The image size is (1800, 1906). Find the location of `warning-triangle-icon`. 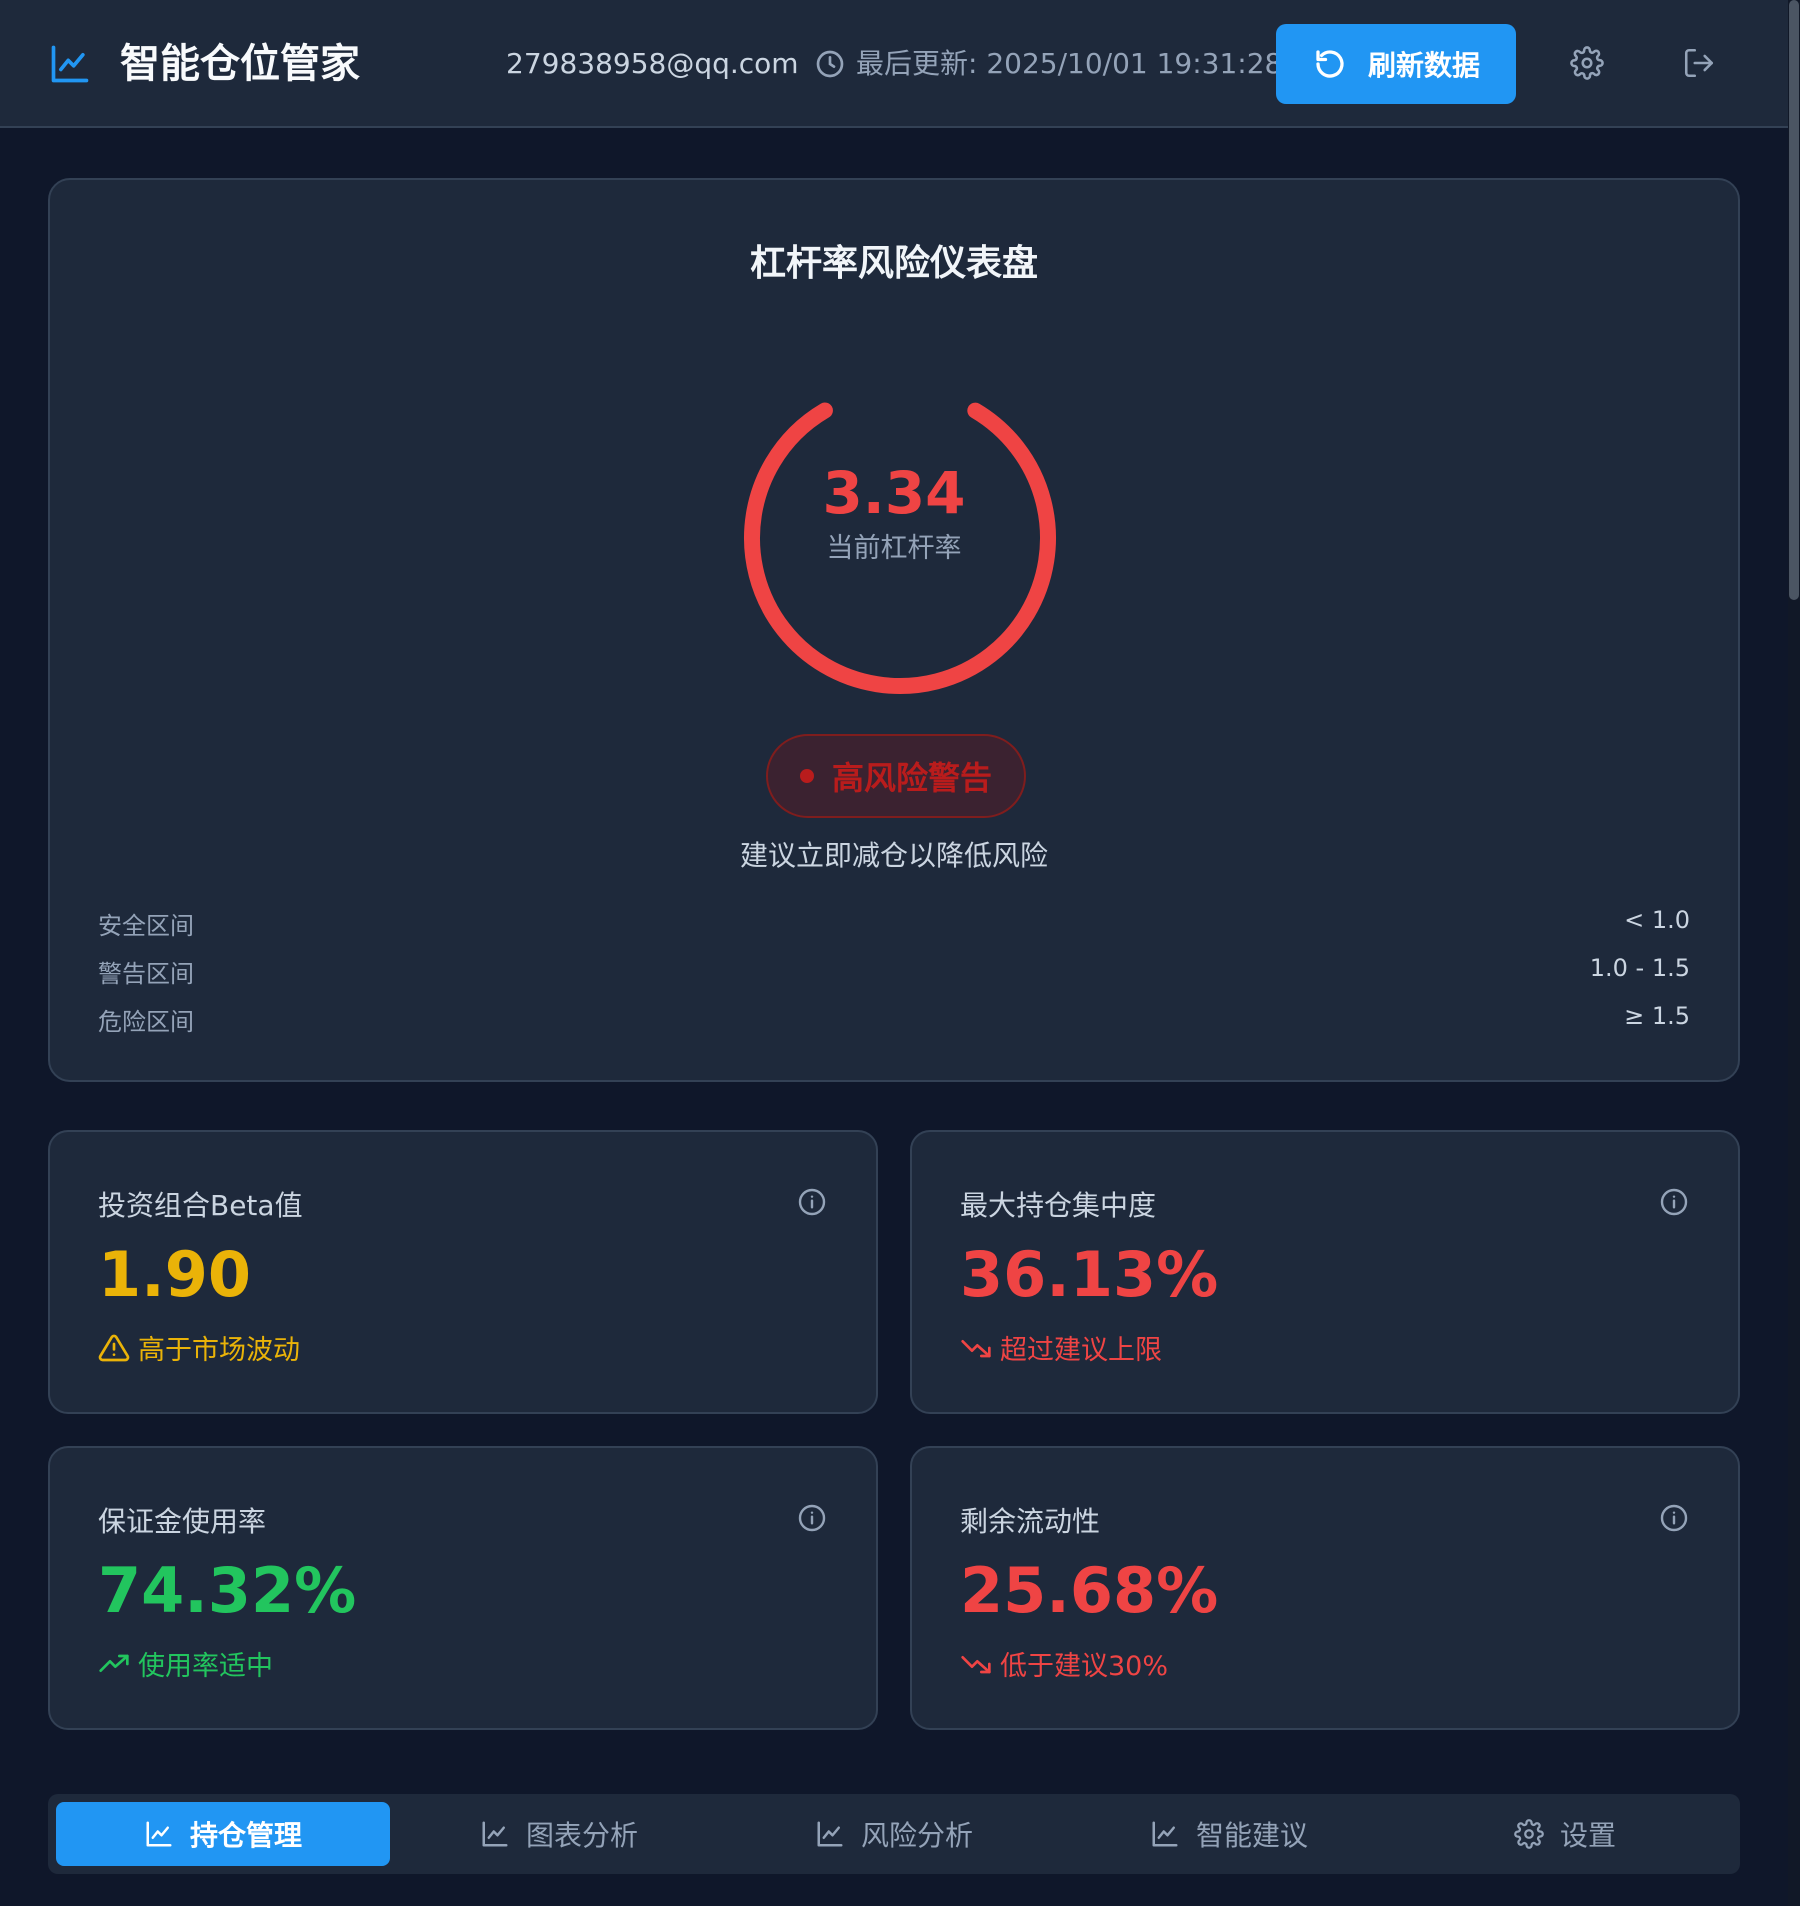

warning-triangle-icon is located at coordinates (114, 1347).